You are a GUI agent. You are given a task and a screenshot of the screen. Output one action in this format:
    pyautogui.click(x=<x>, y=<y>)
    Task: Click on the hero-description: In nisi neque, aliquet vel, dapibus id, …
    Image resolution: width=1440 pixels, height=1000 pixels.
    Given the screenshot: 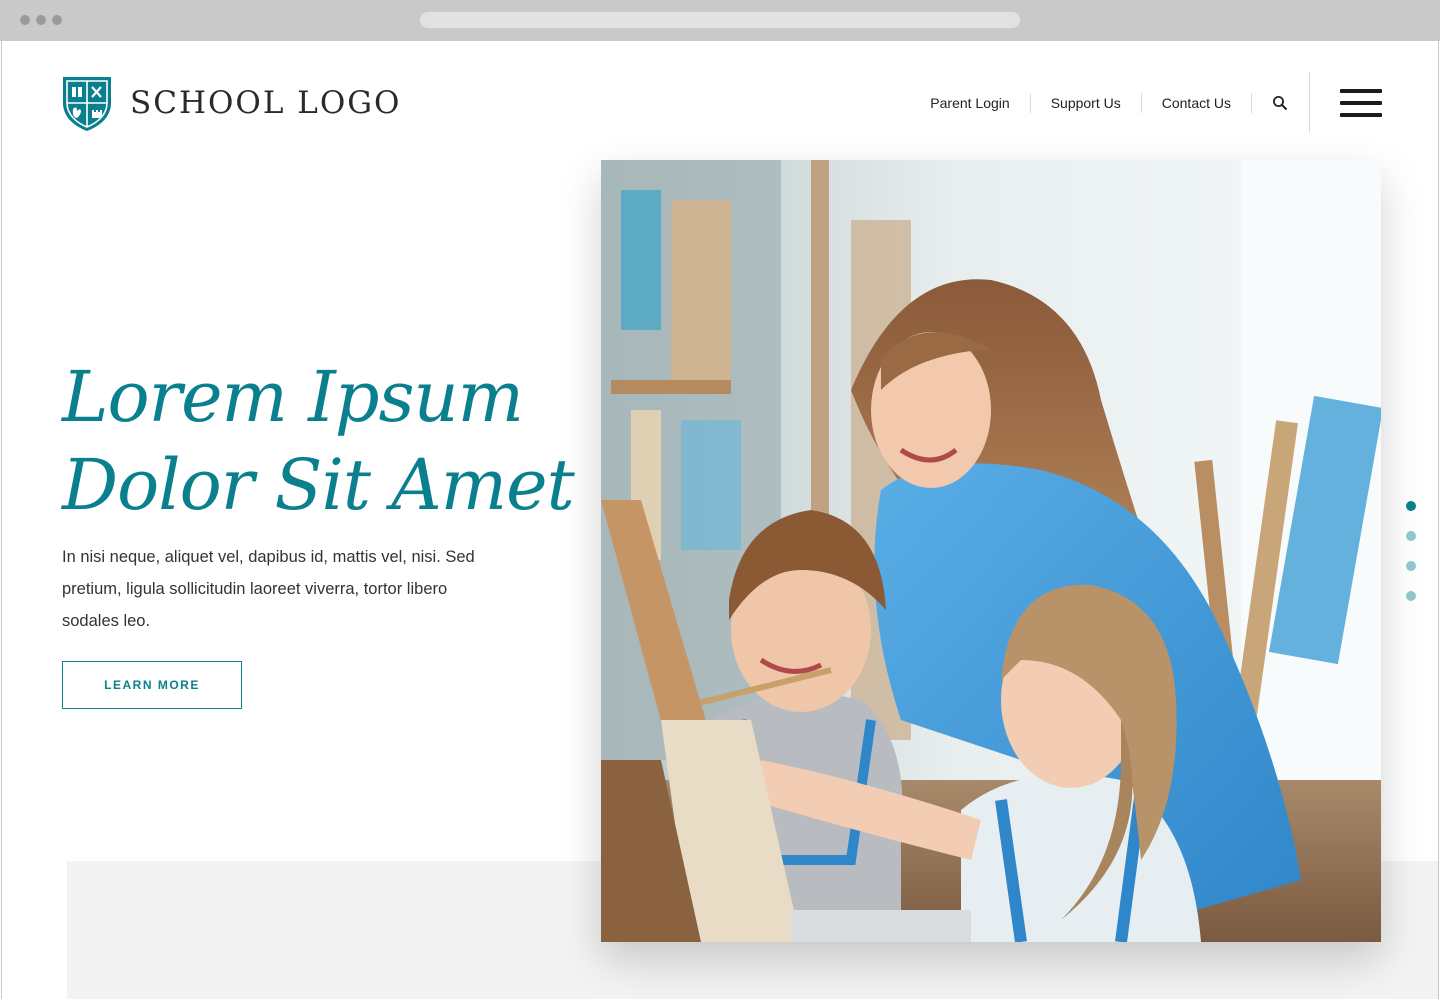 What is the action you would take?
    pyautogui.click(x=268, y=589)
    